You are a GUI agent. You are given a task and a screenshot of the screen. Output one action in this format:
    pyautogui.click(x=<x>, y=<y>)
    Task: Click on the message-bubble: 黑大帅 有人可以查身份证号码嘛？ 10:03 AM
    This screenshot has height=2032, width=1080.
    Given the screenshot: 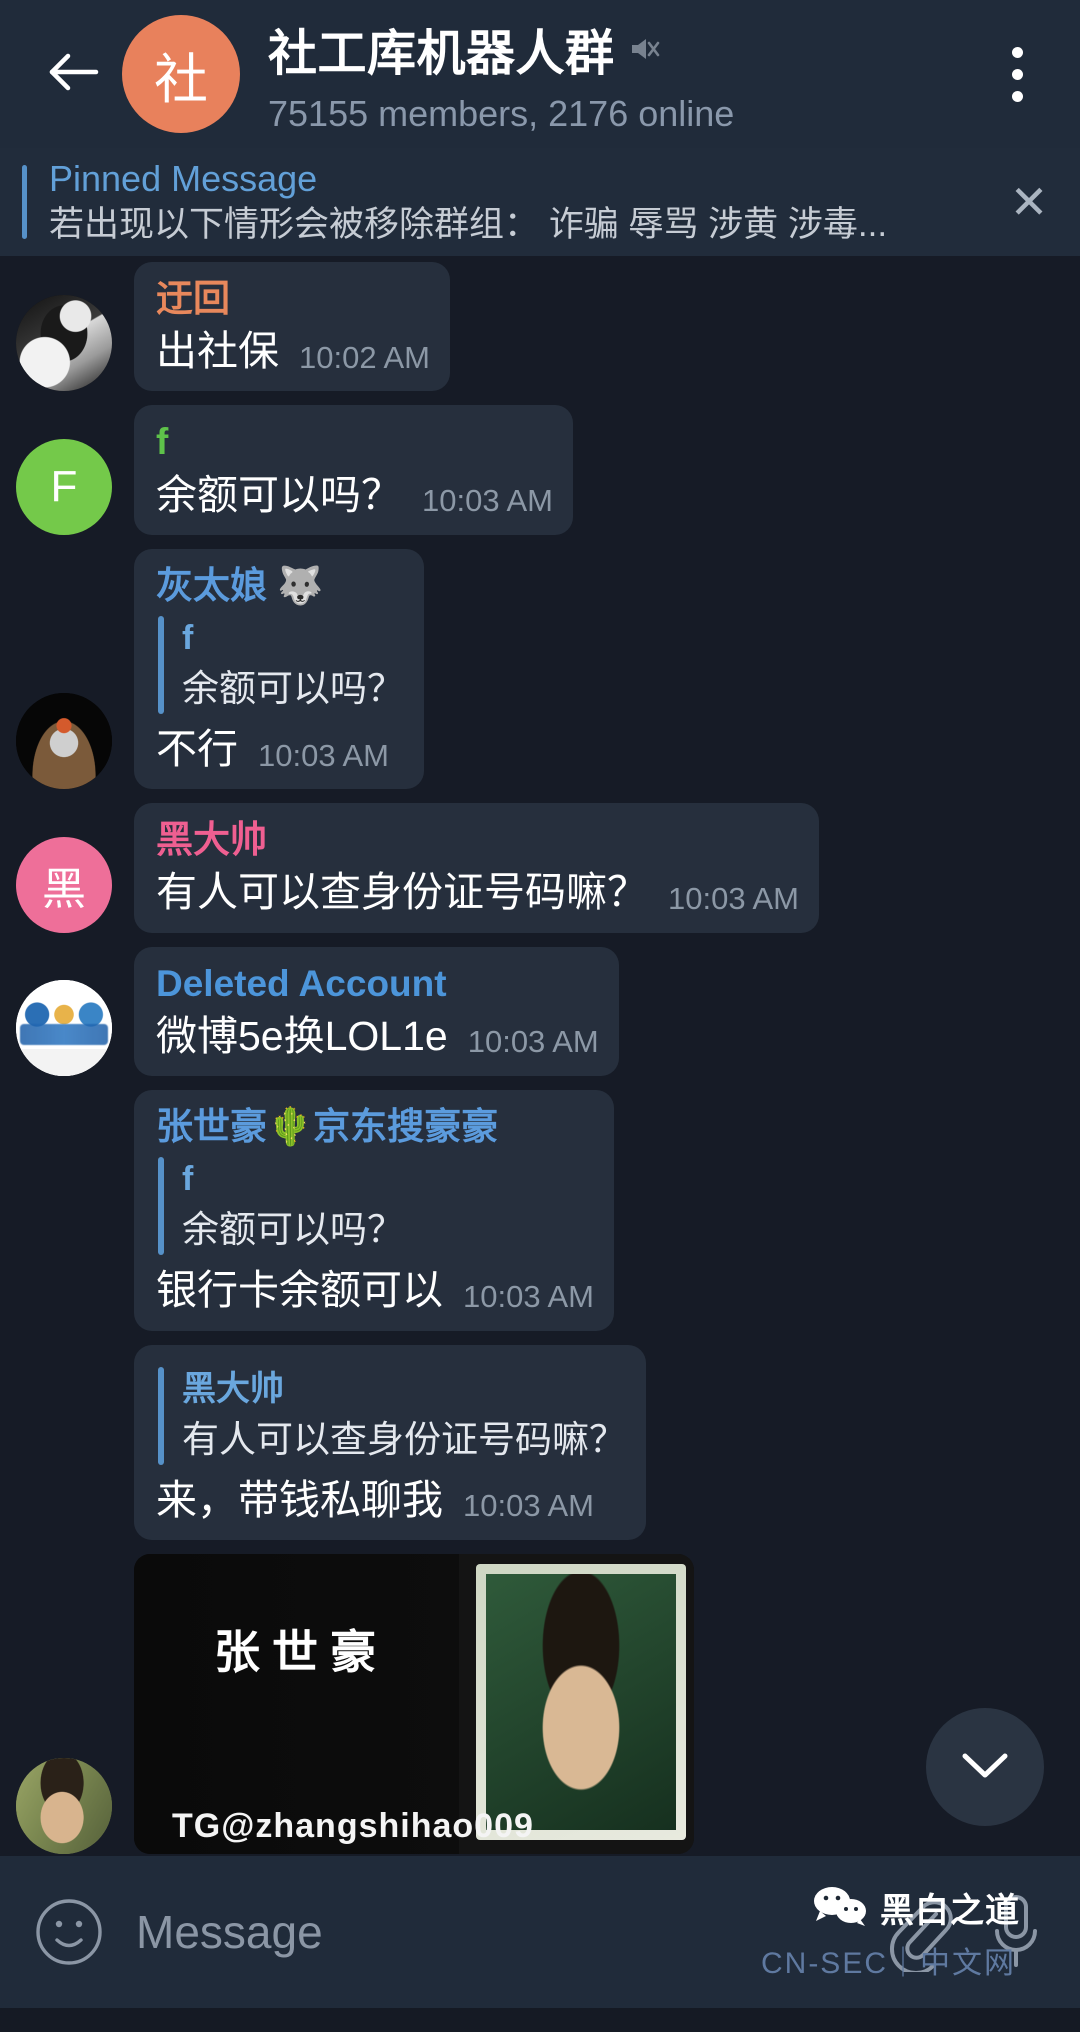 What is the action you would take?
    pyautogui.click(x=476, y=868)
    